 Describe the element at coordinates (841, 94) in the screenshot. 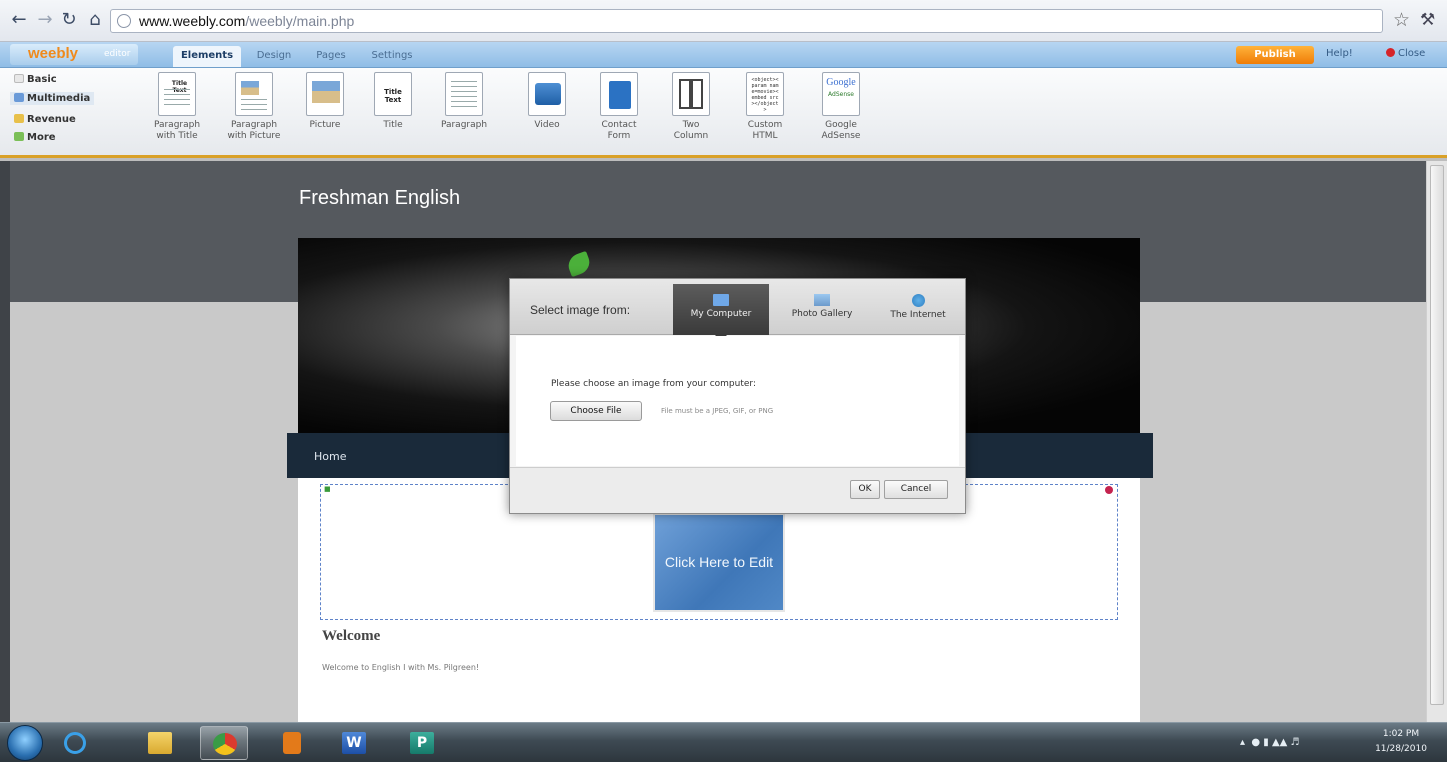

I see `adsense-sub: AdSense` at that location.